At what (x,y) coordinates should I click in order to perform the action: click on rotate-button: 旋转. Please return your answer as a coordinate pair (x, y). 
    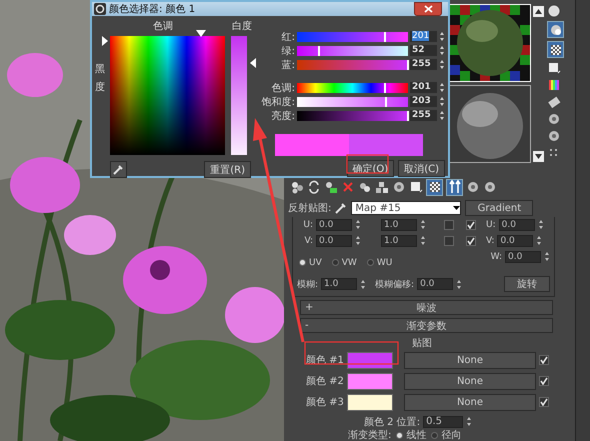
    Looking at the image, I should click on (527, 284).